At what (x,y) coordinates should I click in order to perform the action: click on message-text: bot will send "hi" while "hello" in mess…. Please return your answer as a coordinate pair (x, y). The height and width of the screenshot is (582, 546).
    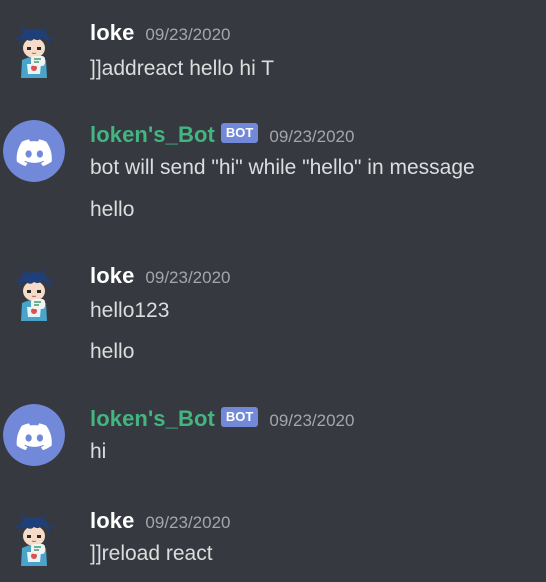
    Looking at the image, I should click on (282, 167).